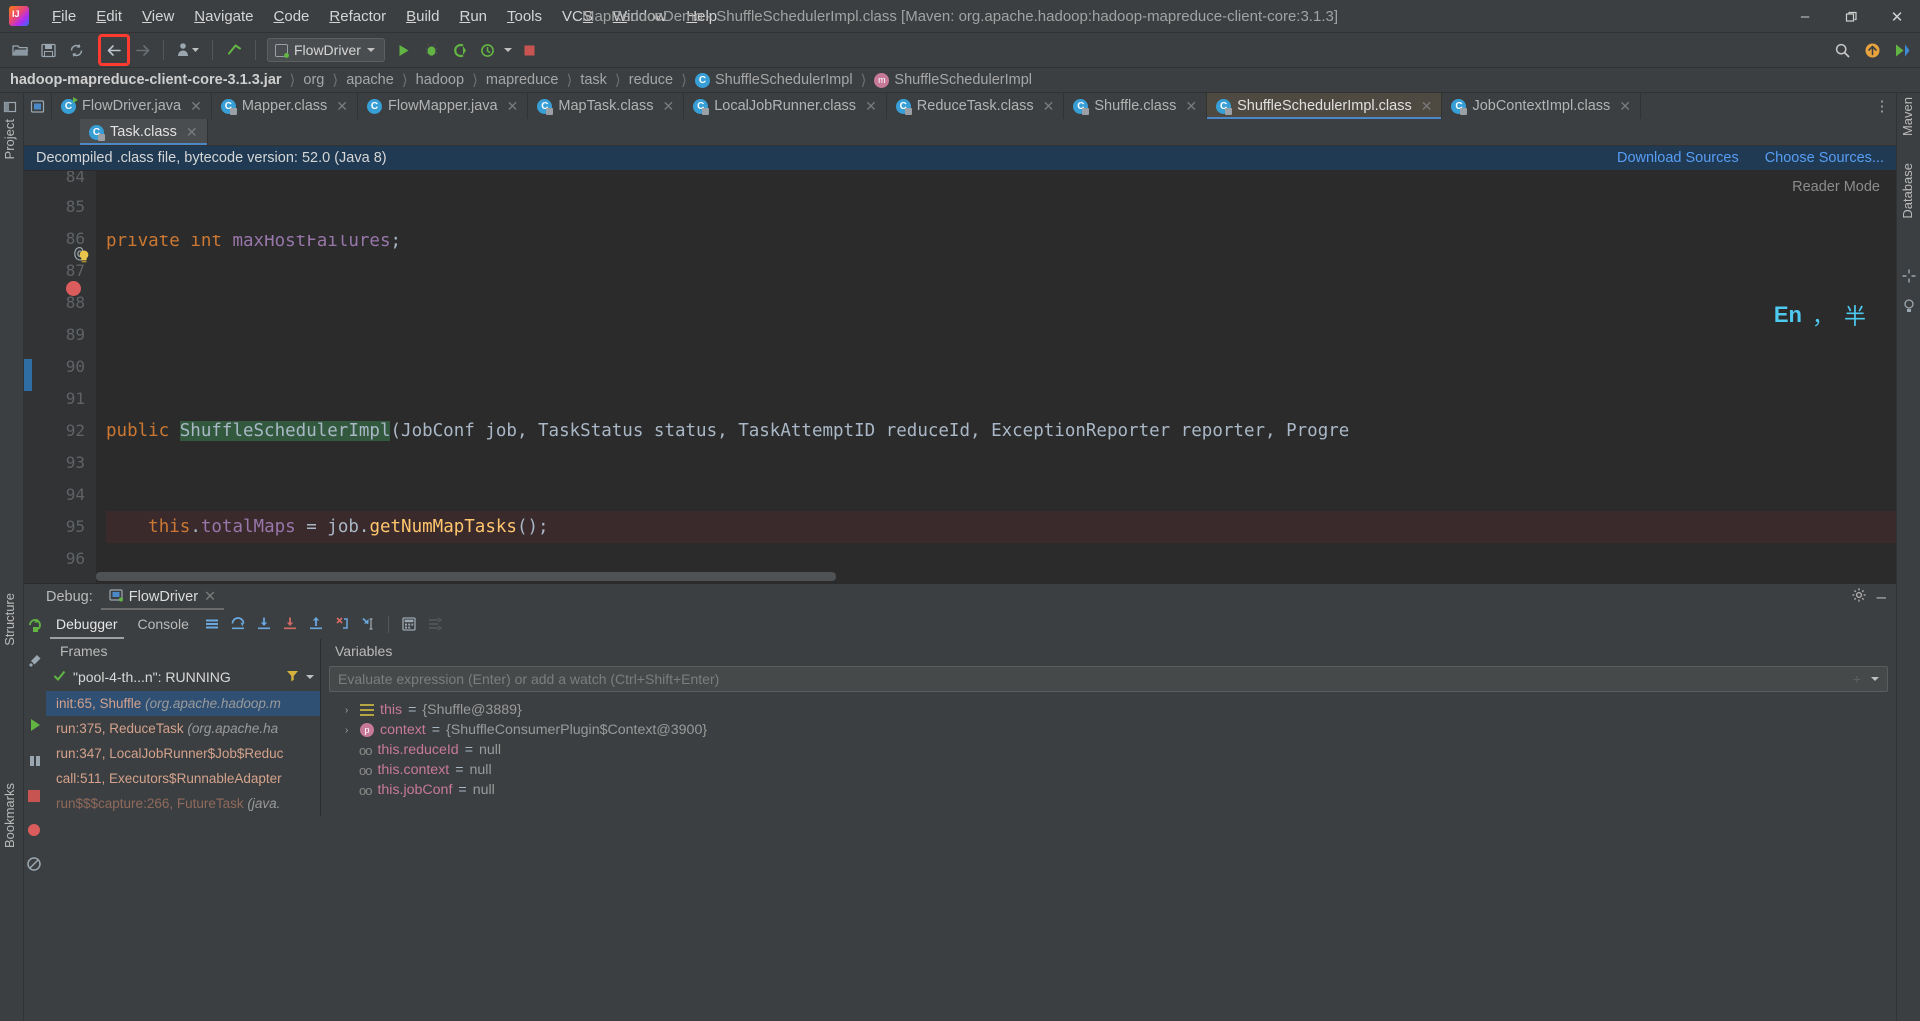 The height and width of the screenshot is (1021, 1920). Describe the element at coordinates (87, 626) in the screenshot. I see `tab-debugger: Debugger` at that location.